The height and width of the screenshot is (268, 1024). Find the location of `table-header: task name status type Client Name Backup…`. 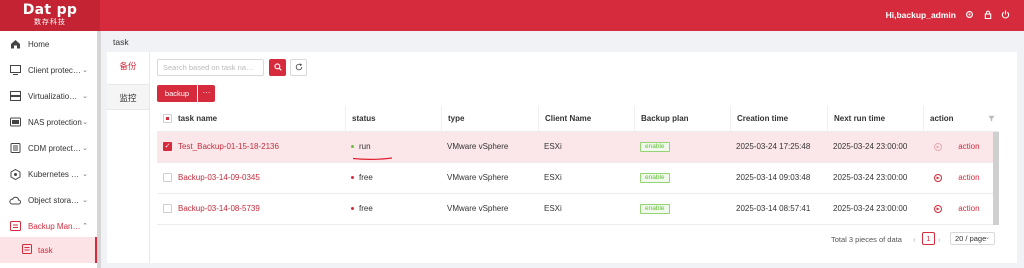

table-header: task name status type Client Name Backup… is located at coordinates (578, 119).